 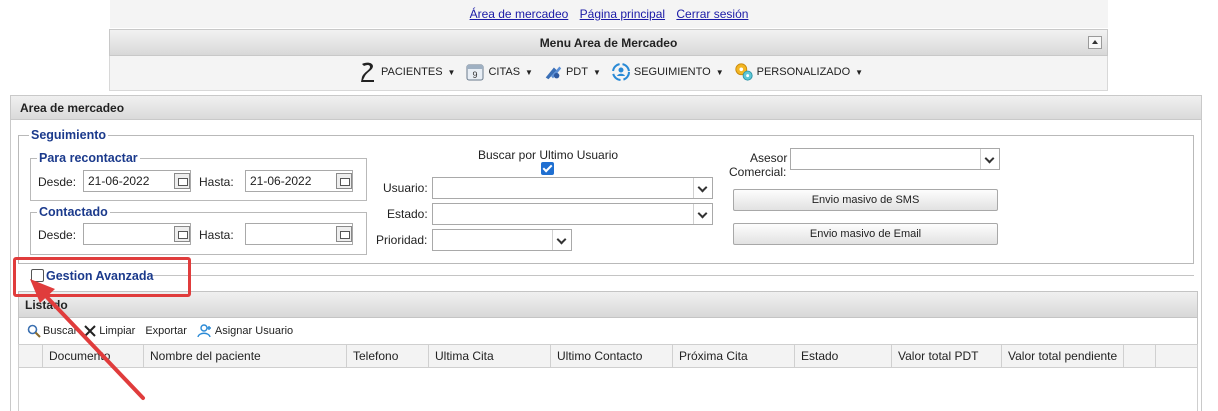 I want to click on annotation-arrow, so click(x=87, y=339).